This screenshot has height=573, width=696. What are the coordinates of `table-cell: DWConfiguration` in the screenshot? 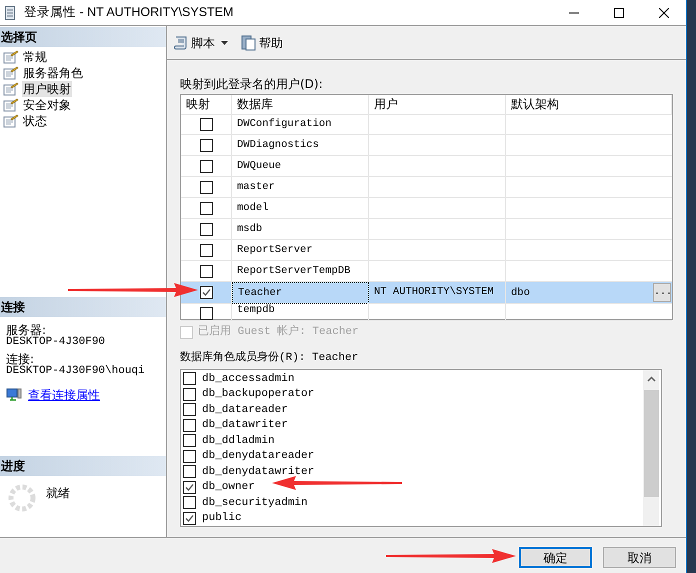 It's located at (300, 124).